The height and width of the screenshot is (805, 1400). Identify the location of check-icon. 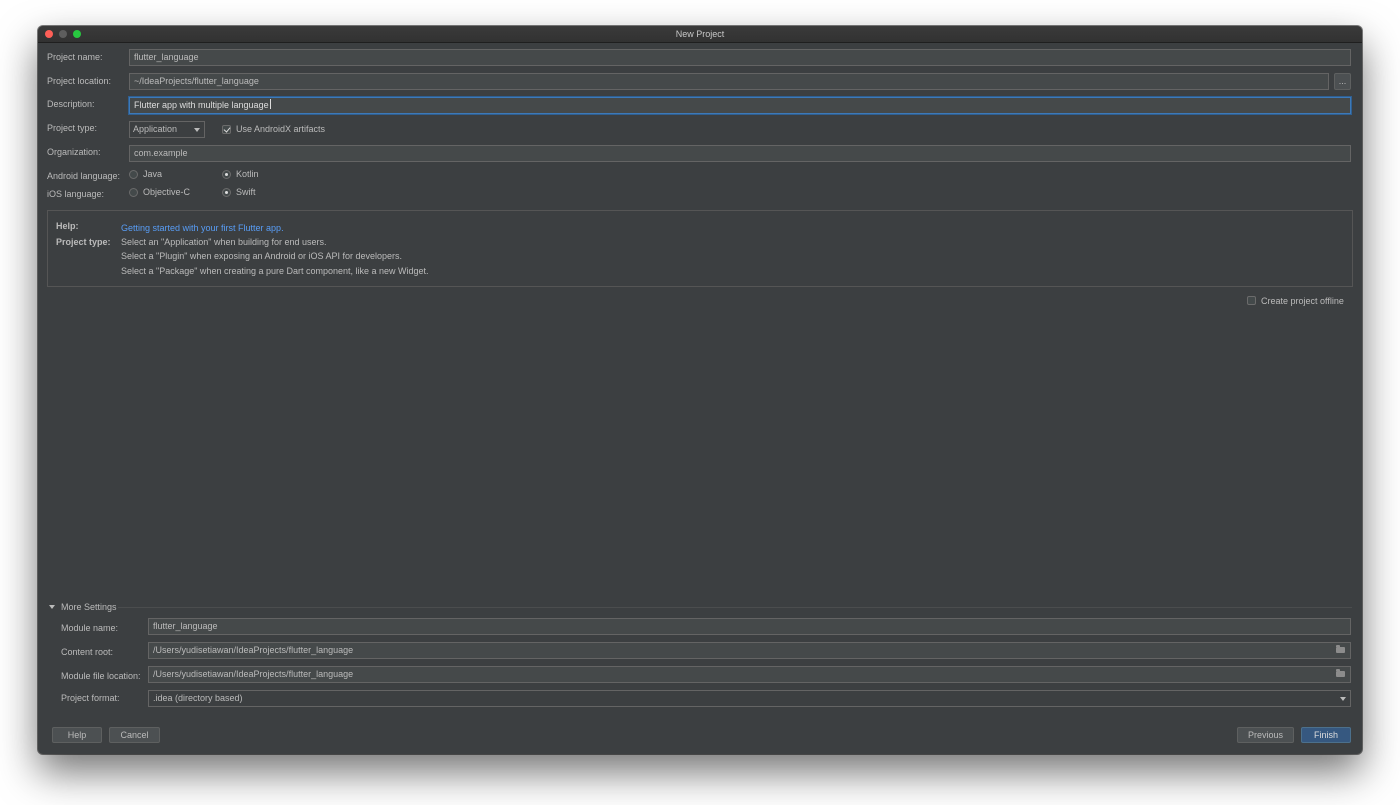
(227, 129).